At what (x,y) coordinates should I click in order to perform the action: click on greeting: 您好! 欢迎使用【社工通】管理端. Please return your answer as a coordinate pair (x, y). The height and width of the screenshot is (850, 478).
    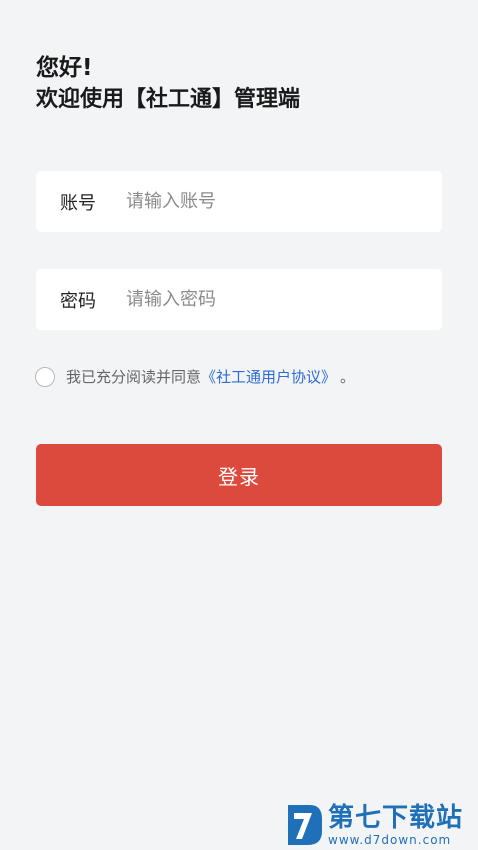
    Looking at the image, I should click on (168, 84).